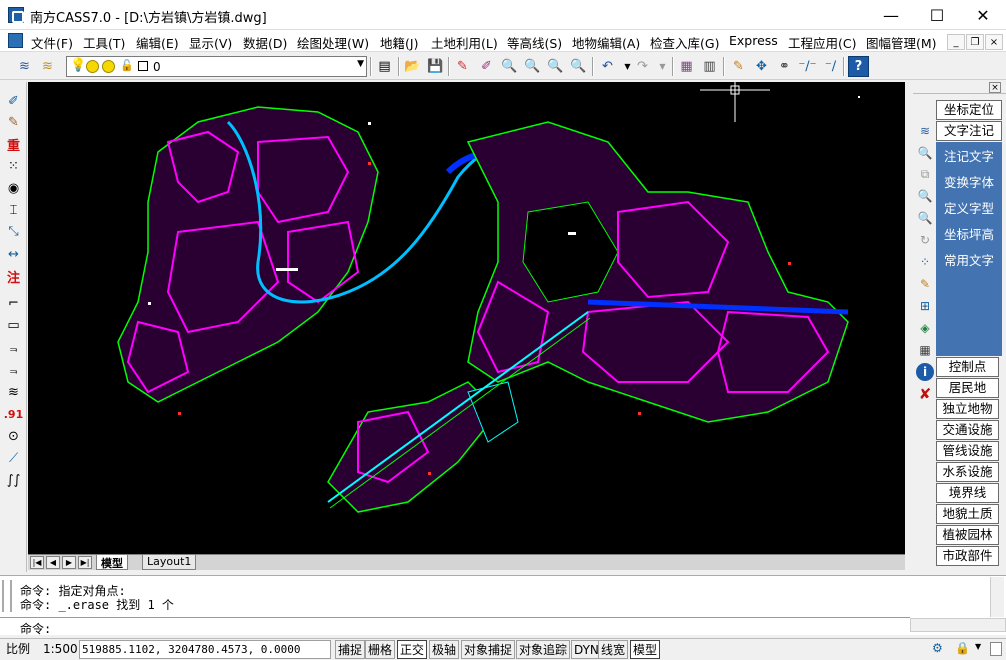 This screenshot has height=660, width=1006. I want to click on panel-close-icon: ×, so click(995, 87).